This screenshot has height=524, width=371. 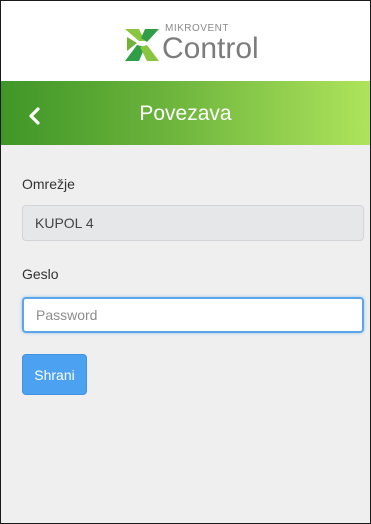 I want to click on network-field: KUPOL 4, so click(x=193, y=223).